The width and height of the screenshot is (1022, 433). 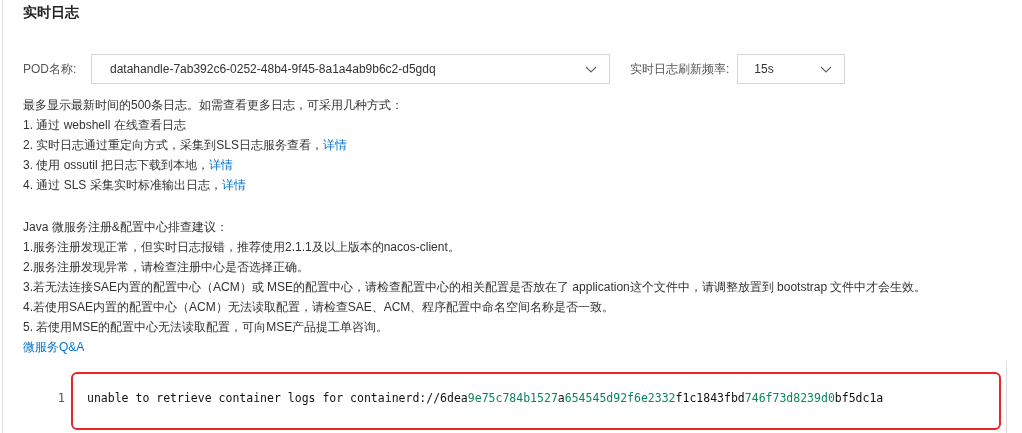 What do you see at coordinates (214, 105) in the screenshot?
I see `info-text: 最多显示最新时间的500条日志。如需查看更多日志，可采用几种方式：` at bounding box center [214, 105].